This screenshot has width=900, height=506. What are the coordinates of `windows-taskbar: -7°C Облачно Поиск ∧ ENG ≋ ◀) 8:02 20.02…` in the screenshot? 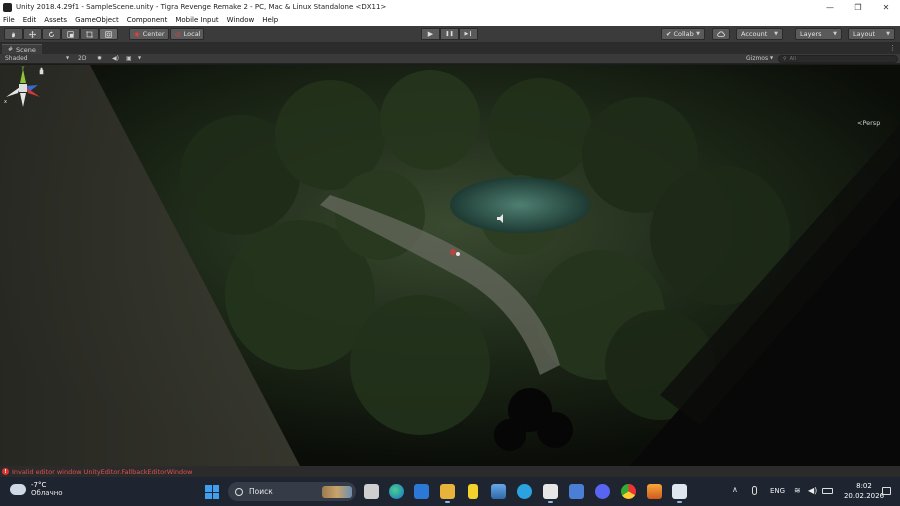 It's located at (450, 491).